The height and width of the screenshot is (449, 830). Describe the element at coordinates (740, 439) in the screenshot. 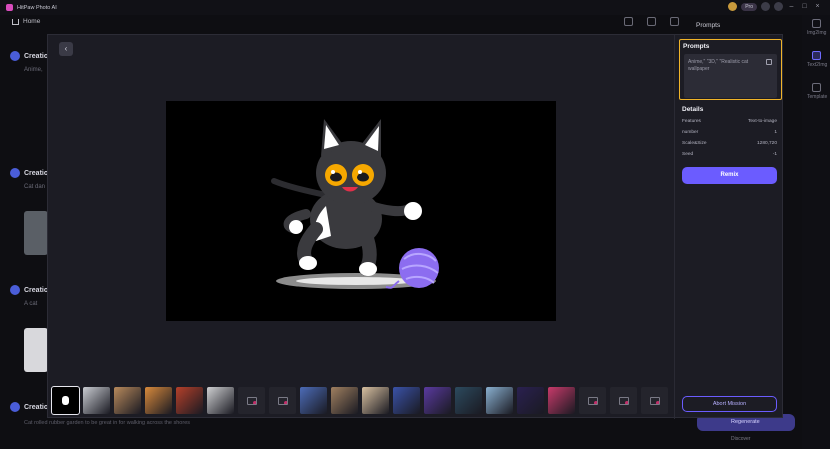

I see `discover-link: Discover` at that location.